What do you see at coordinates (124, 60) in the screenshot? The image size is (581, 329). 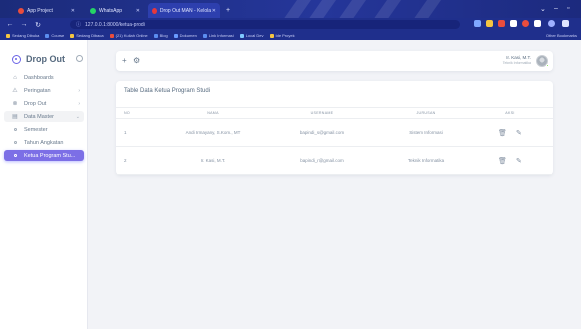 I see `plus-icon: +` at bounding box center [124, 60].